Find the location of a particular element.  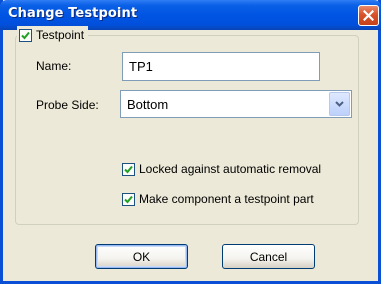

ok-button: OK is located at coordinates (141, 256).